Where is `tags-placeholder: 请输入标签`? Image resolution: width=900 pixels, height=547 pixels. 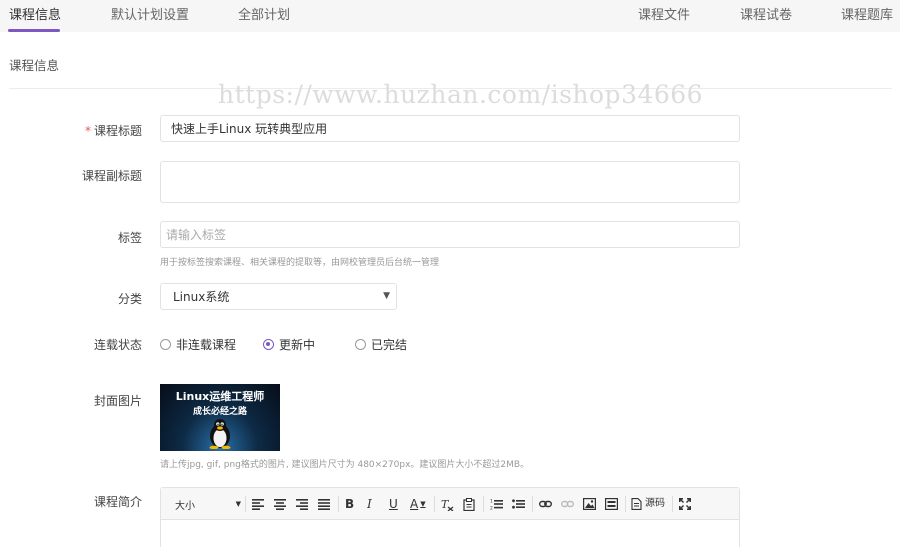 tags-placeholder: 请输入标签 is located at coordinates (196, 235).